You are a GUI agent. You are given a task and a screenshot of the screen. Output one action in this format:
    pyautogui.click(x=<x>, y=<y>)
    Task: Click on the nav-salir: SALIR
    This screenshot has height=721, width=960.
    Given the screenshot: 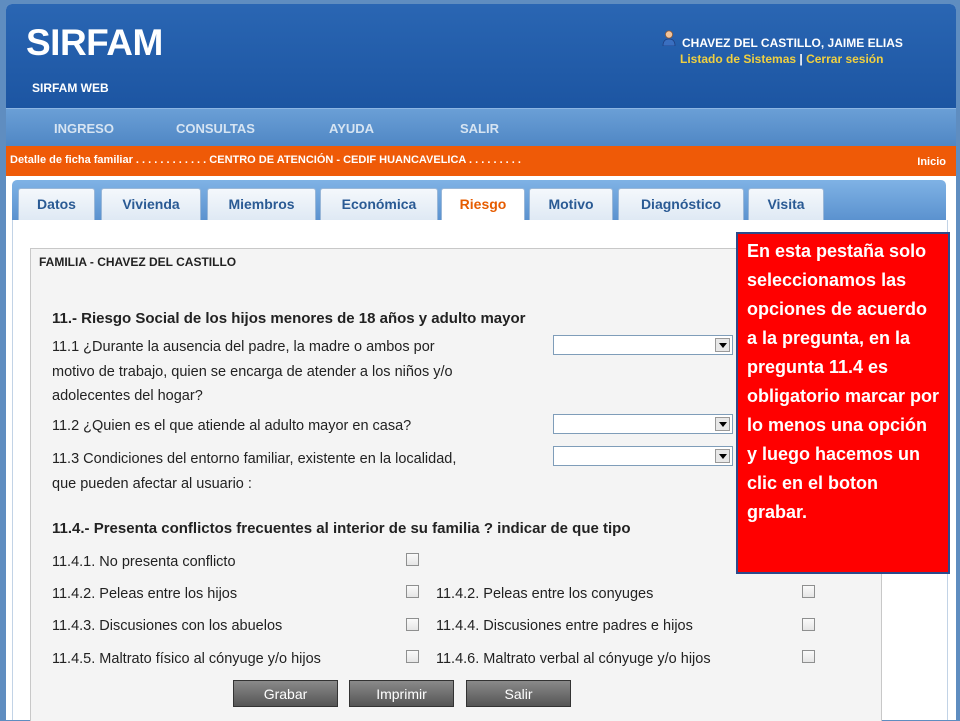 What is the action you would take?
    pyautogui.click(x=479, y=128)
    